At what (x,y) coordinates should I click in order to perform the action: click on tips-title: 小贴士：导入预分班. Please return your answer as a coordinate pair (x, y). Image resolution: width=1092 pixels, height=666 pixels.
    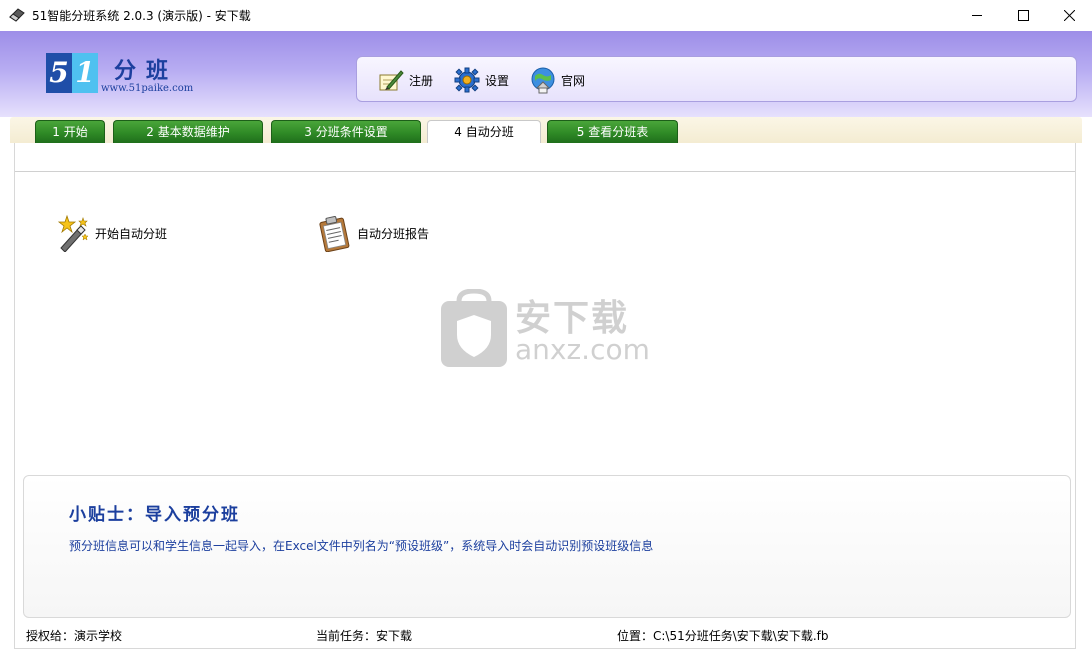
    Looking at the image, I should click on (154, 515).